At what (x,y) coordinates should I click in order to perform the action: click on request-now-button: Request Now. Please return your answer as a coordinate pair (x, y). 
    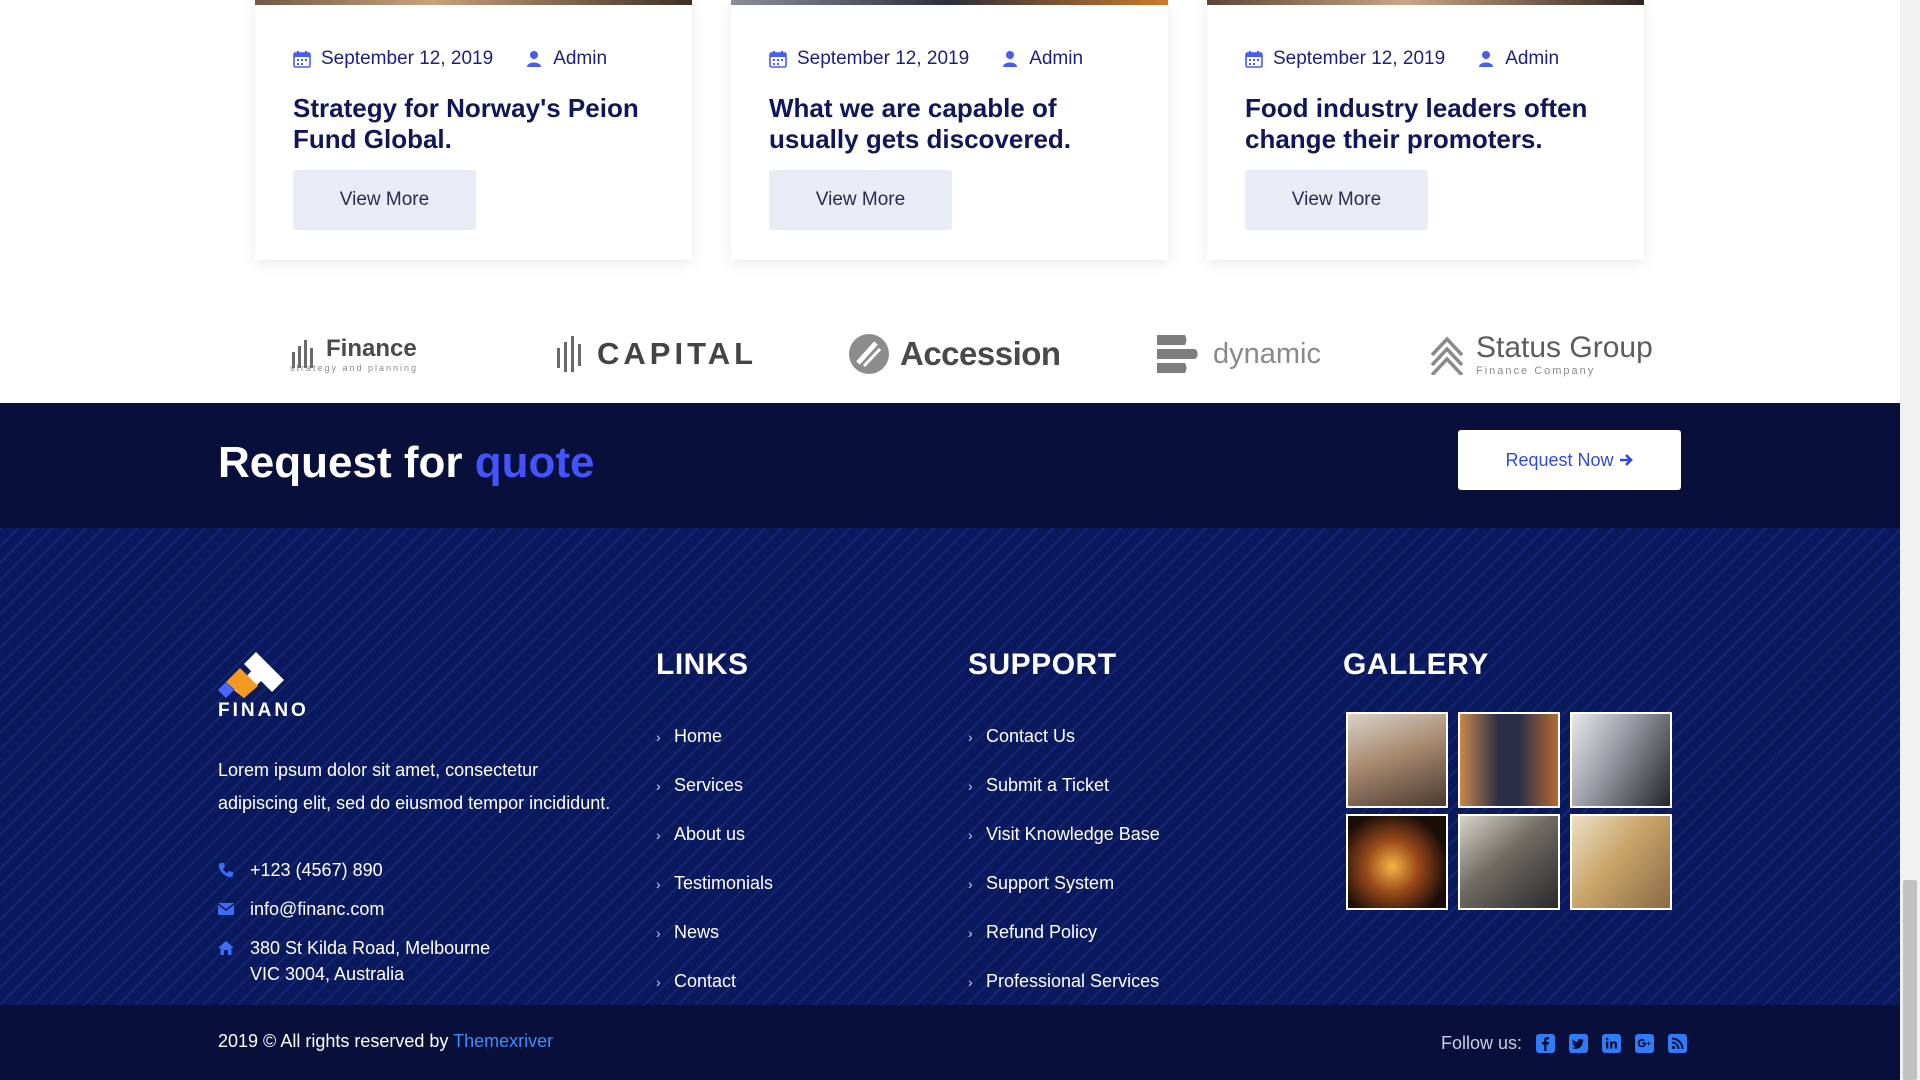
    Looking at the image, I should click on (1569, 460).